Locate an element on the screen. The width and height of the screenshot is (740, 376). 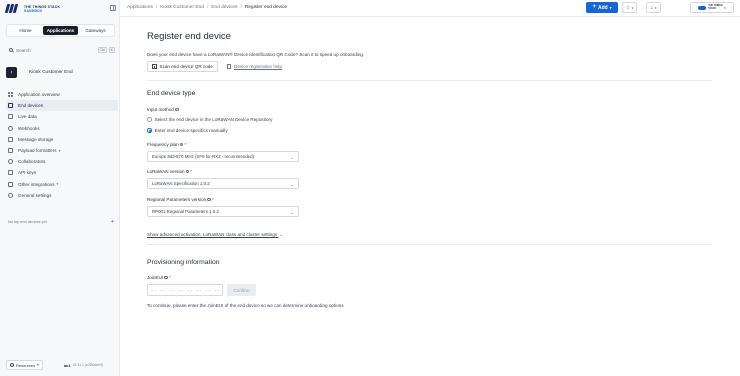
lorawan-version-label-text: LoRaWAN version is located at coordinates (166, 171).